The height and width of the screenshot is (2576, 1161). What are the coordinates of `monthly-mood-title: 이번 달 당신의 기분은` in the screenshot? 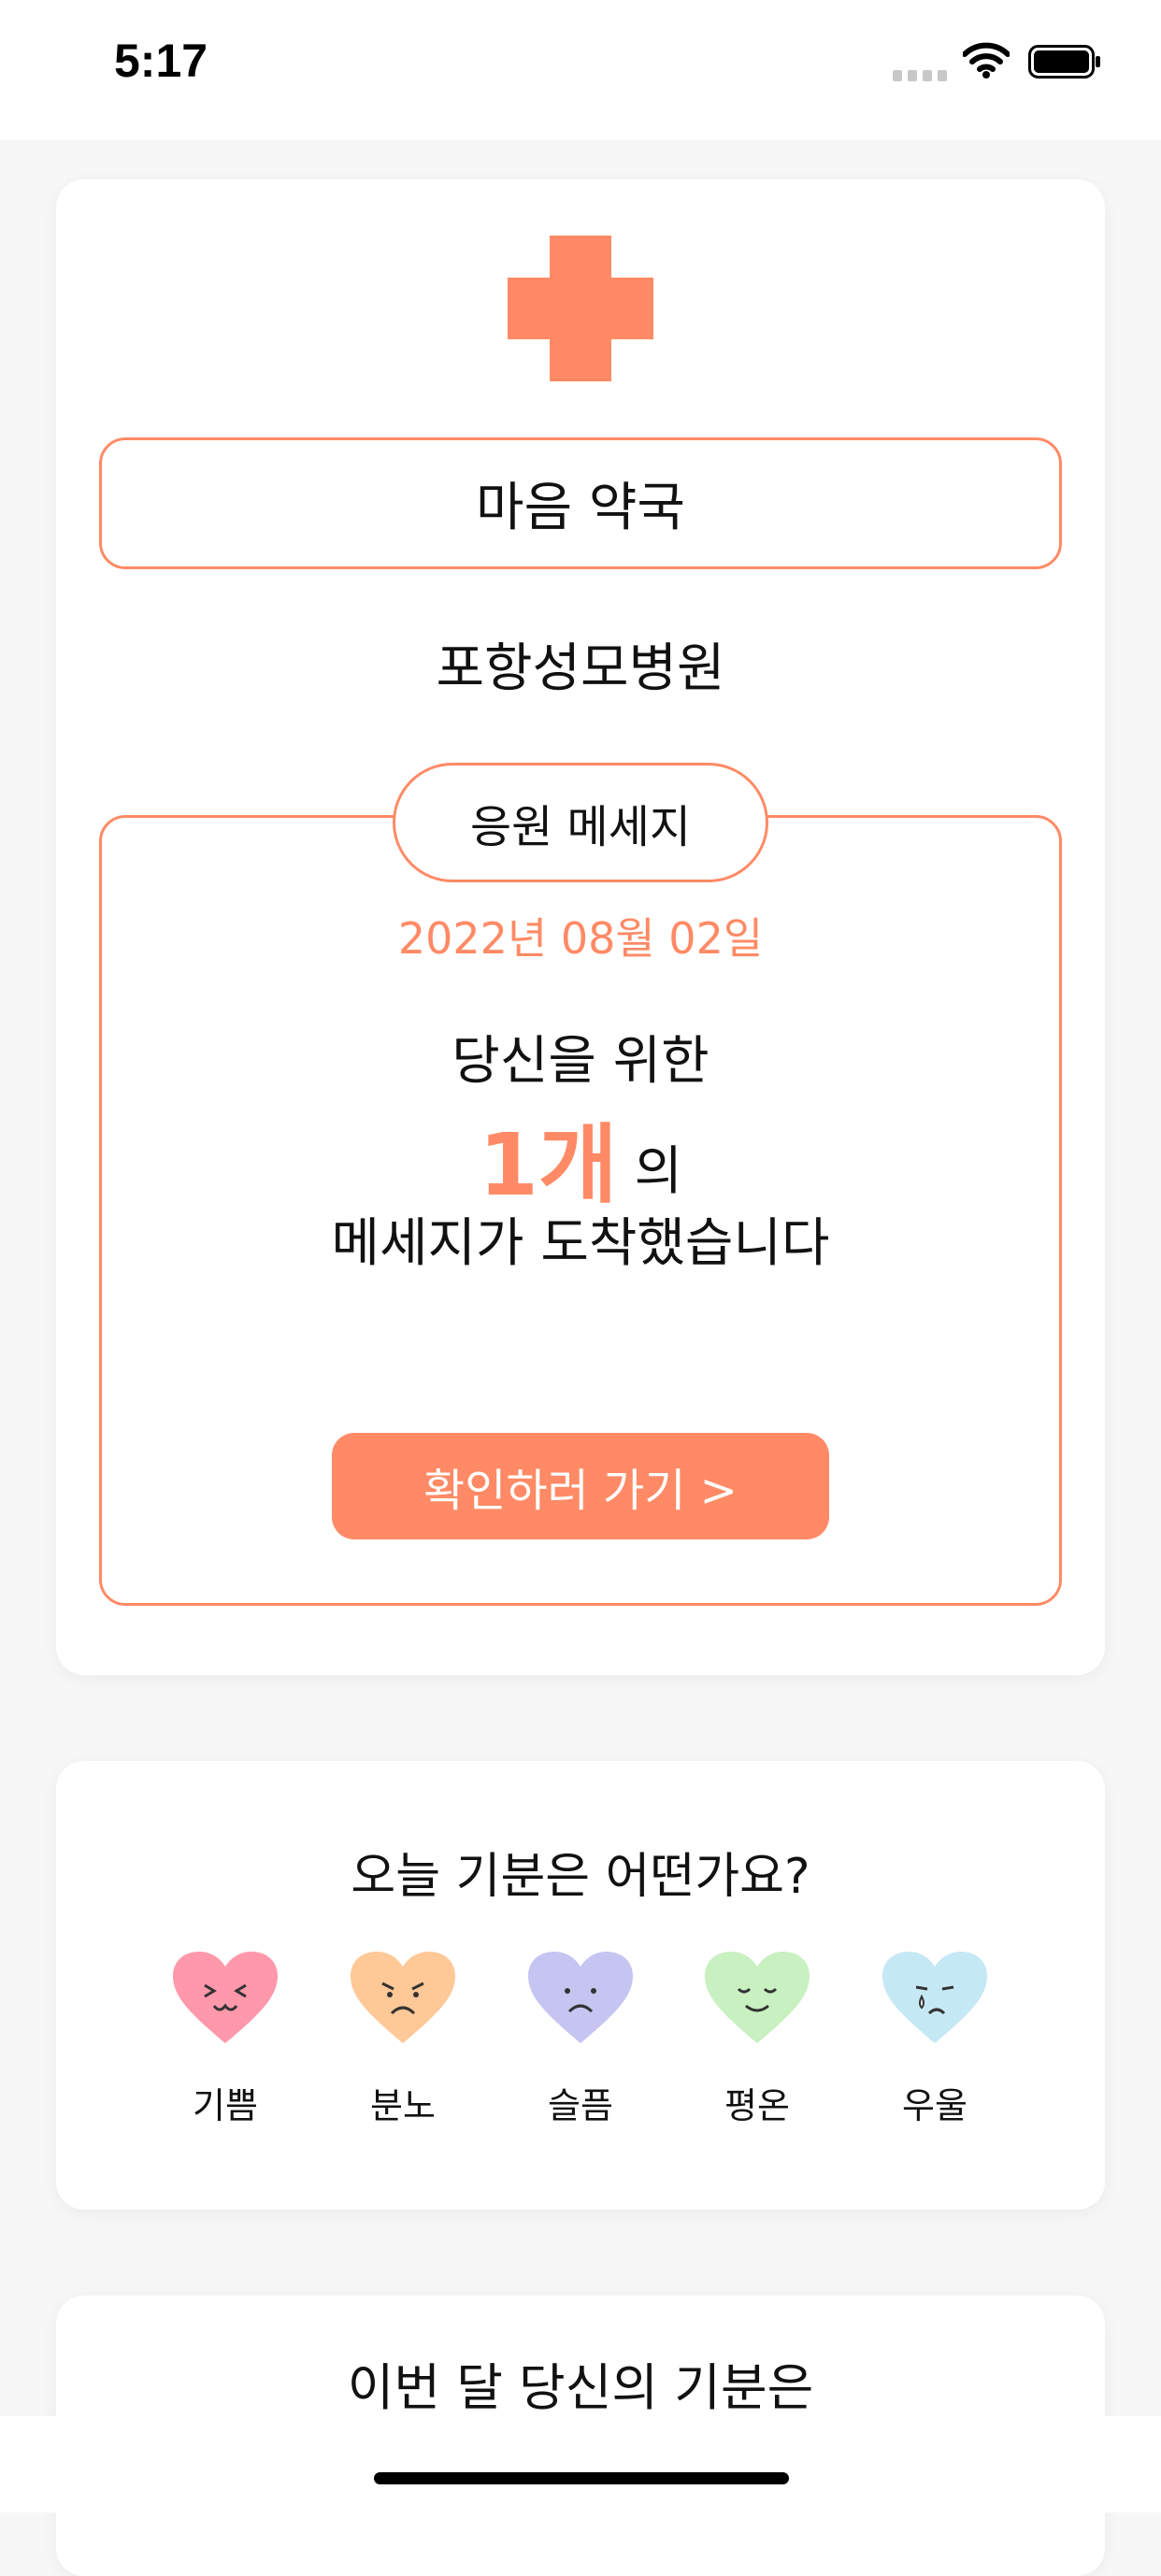 It's located at (580, 2387).